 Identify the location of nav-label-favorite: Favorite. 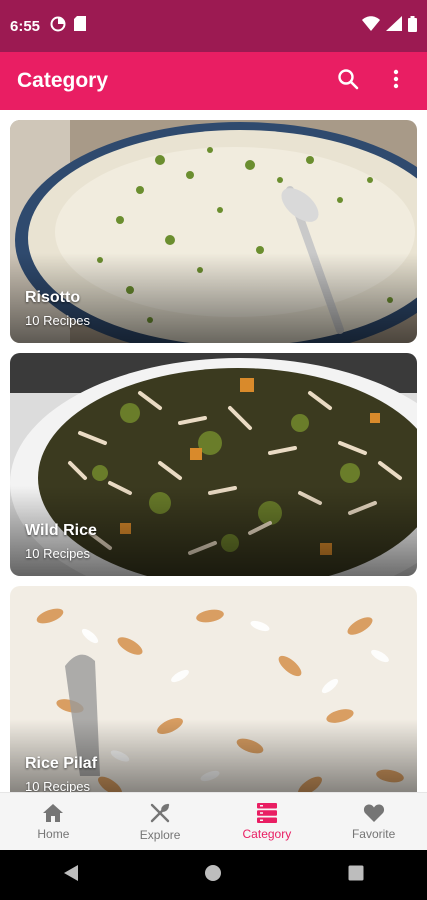
(373, 833).